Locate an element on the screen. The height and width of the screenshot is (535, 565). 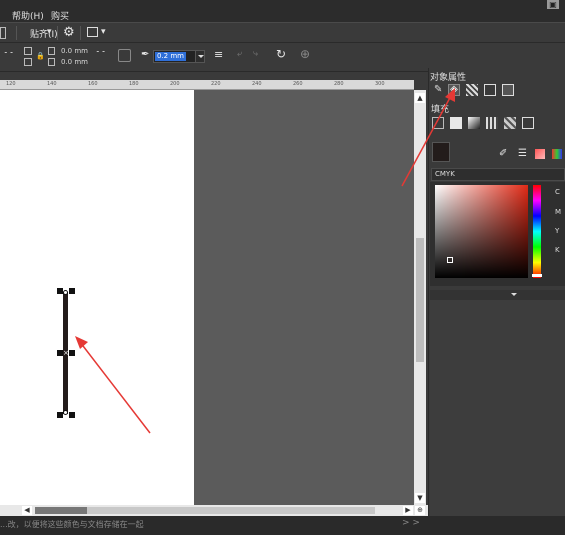
panel-tabs: ✎ ◈ is located at coordinates (497, 90).